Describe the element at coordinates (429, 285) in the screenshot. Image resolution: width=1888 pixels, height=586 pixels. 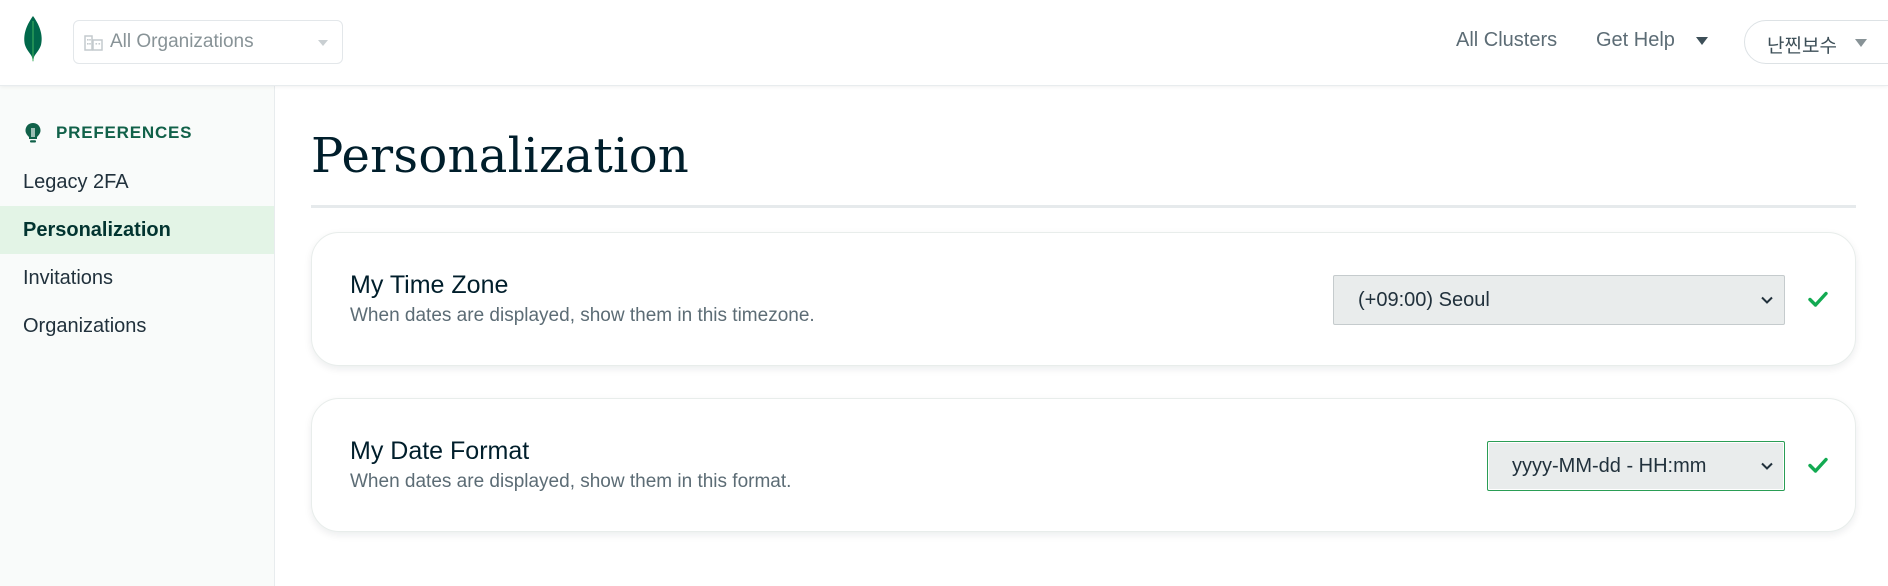
I see `timezone-title: My Time Zone` at that location.